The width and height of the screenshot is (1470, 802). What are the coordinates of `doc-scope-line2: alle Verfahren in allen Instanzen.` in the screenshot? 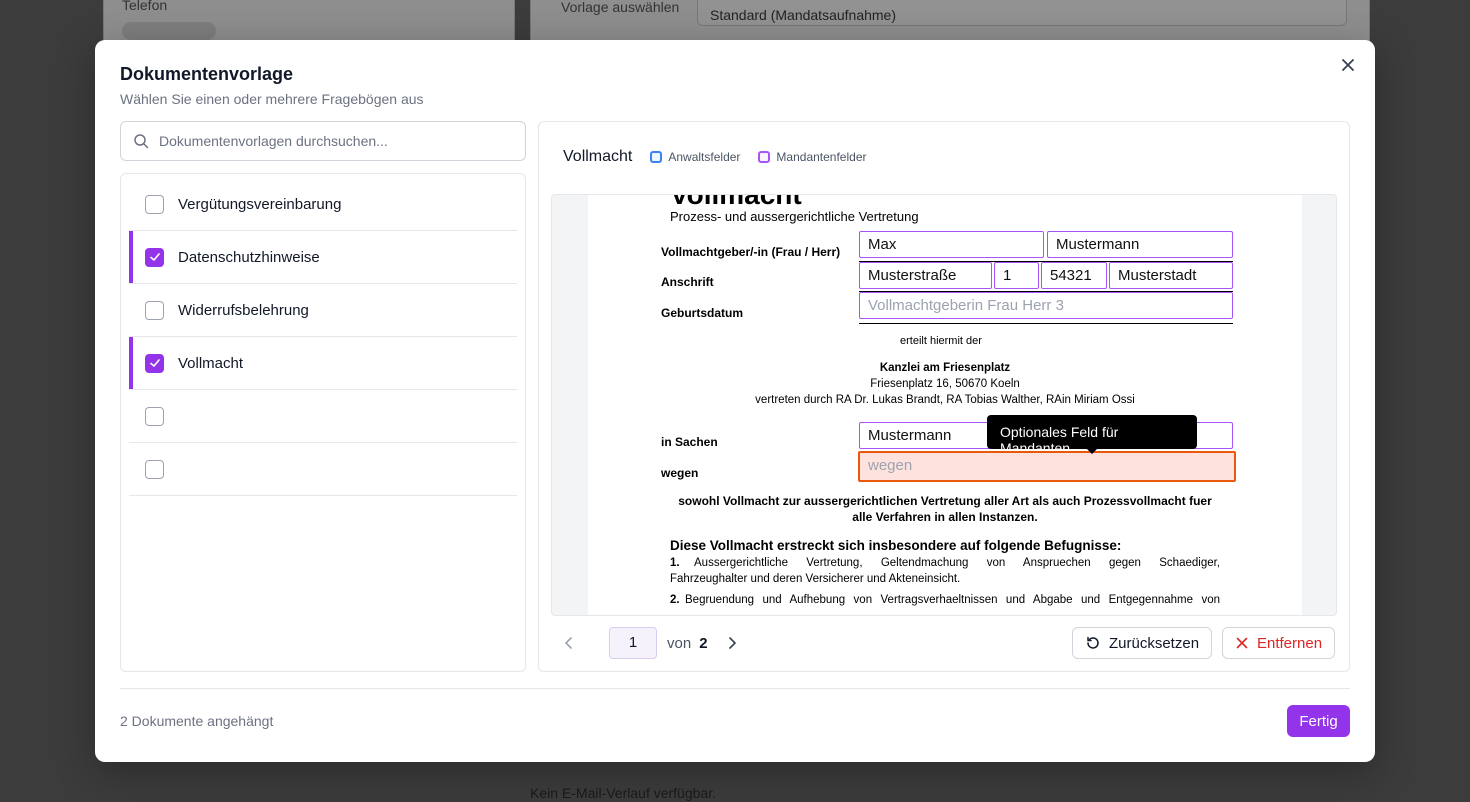 It's located at (945, 517).